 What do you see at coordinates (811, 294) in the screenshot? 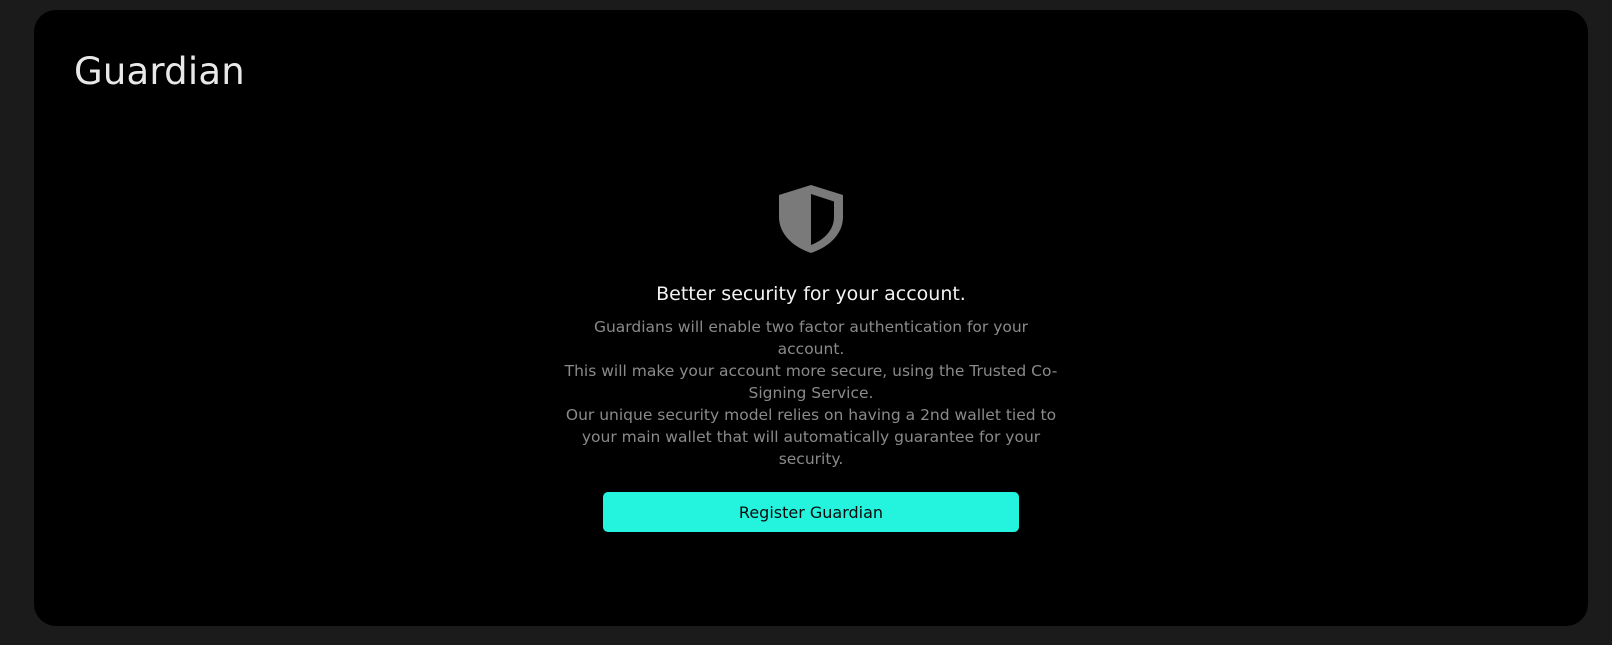
I see `security-heading: Better security for your account.` at bounding box center [811, 294].